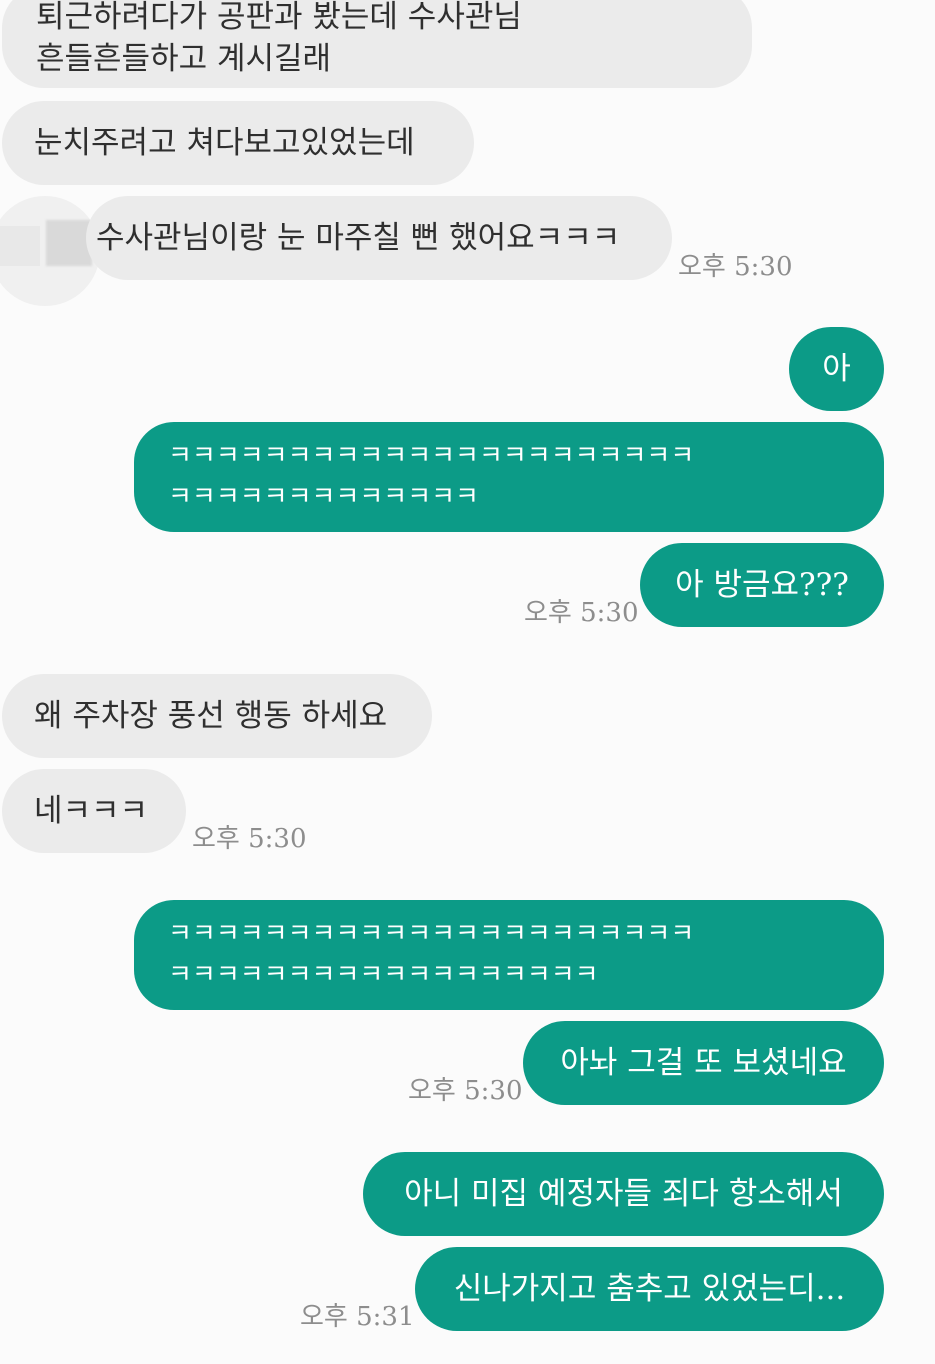  I want to click on message-text: 아놔 그걸 또 보셨네요, so click(703, 1063).